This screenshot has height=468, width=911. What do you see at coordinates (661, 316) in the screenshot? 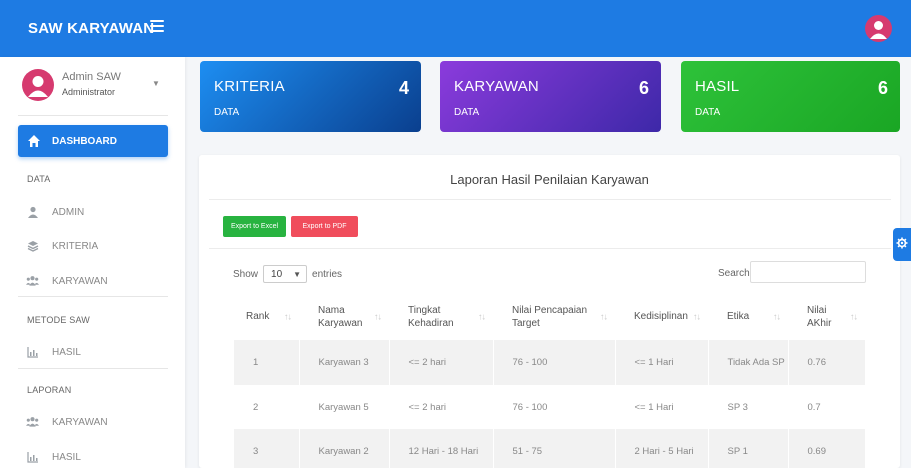
I see `column-header-kedisiplinan: Kedisiplinan ↑↓` at bounding box center [661, 316].